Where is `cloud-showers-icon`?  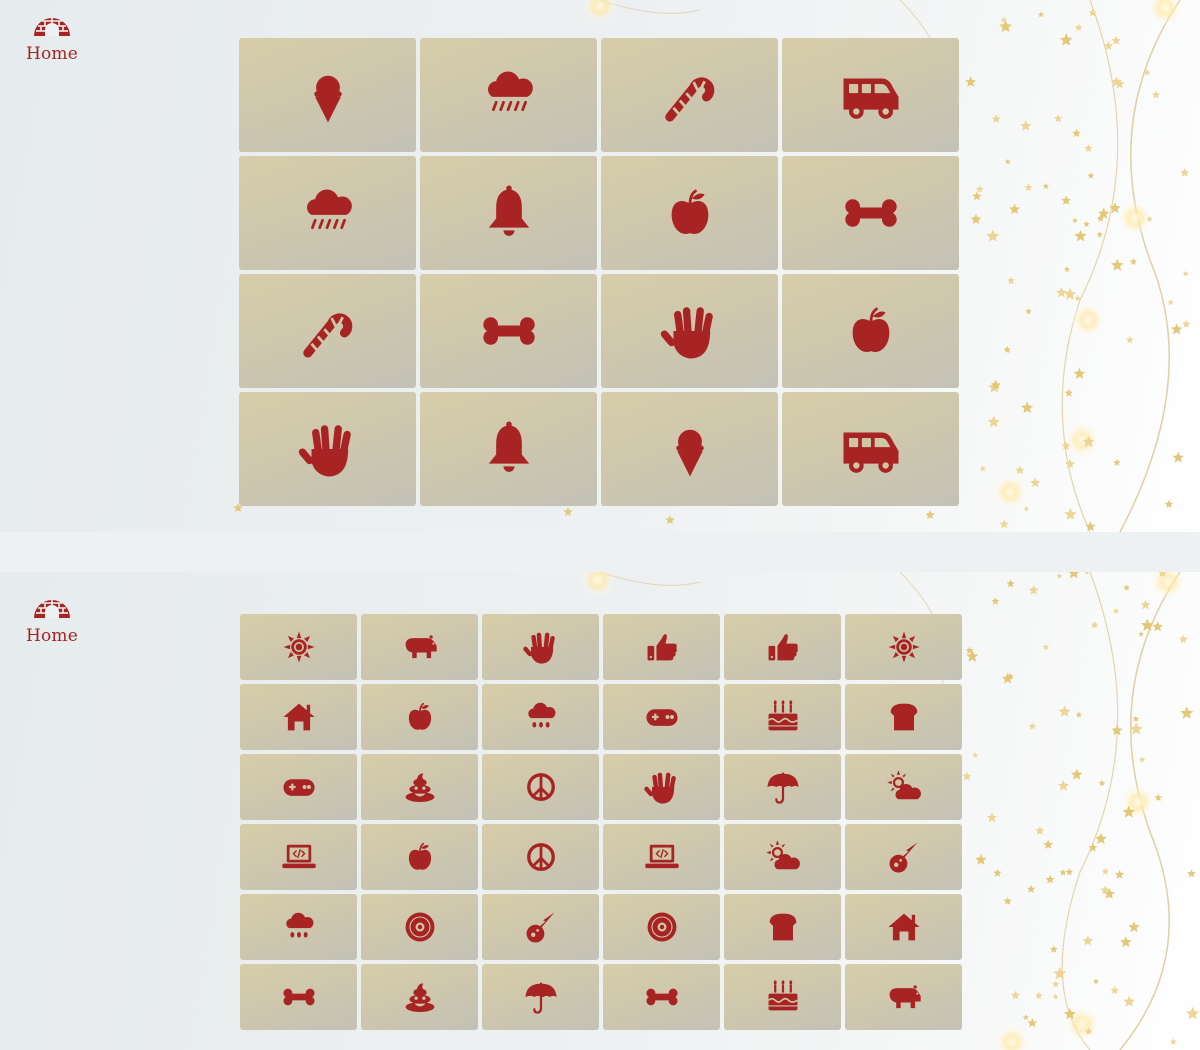
cloud-showers-icon is located at coordinates (299, 925).